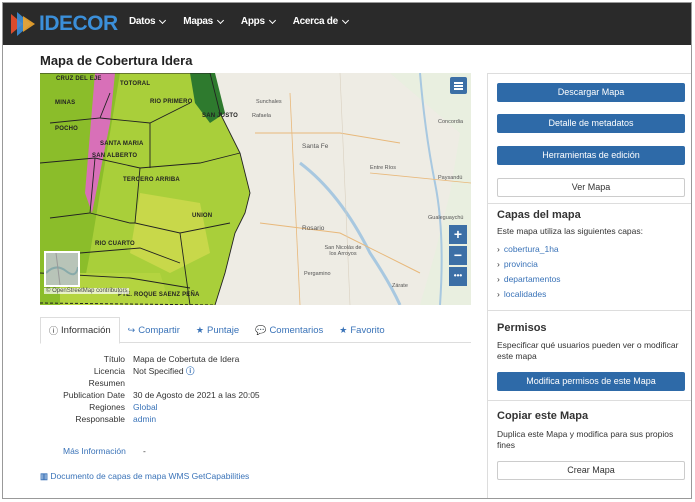 The height and width of the screenshot is (502, 695). Describe the element at coordinates (54, 331) in the screenshot. I see `info-icon: ⓘ` at that location.